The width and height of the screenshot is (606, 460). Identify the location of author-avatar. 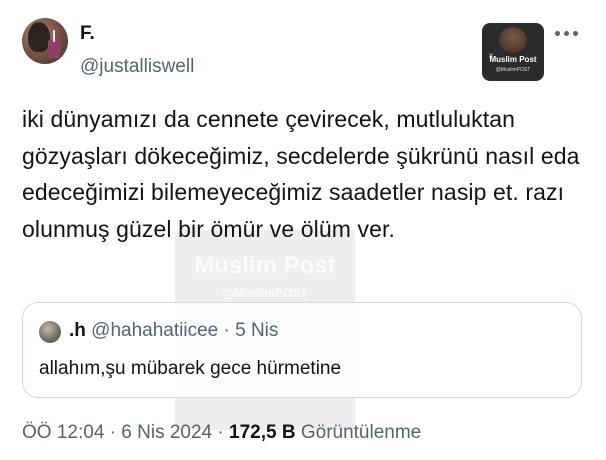
(45, 41).